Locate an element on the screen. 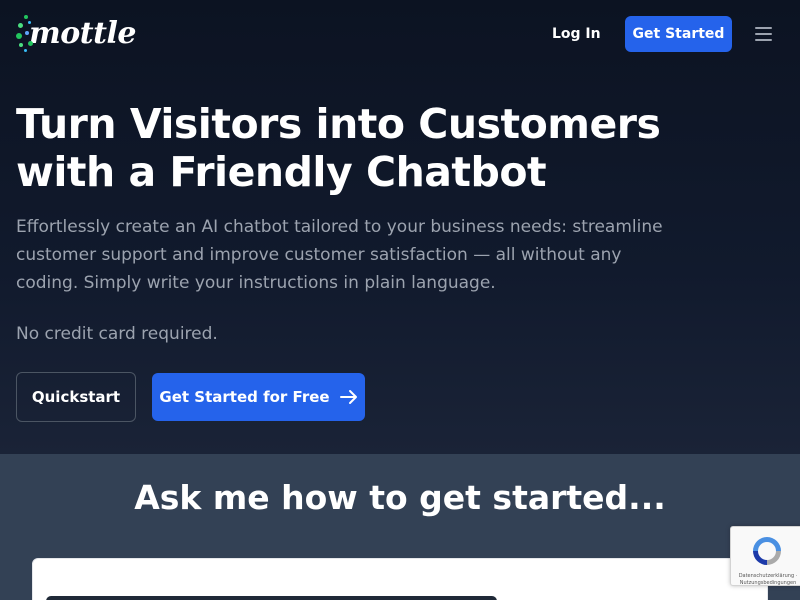 The height and width of the screenshot is (600, 800). recaptcha-icon is located at coordinates (767, 551).